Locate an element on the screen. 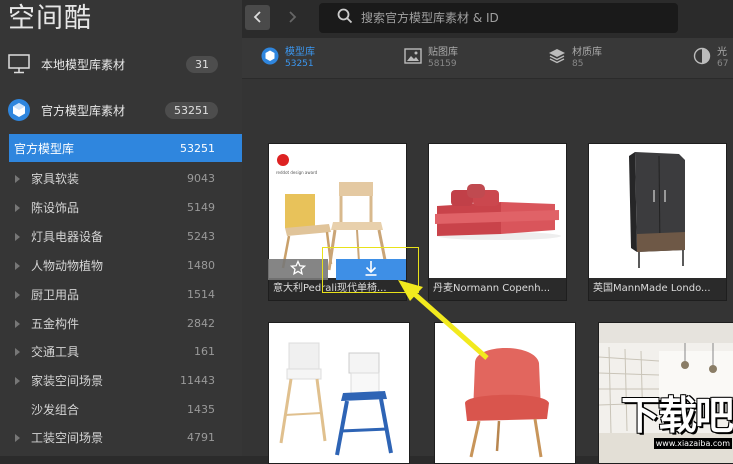 The image size is (733, 464). chevron-right-icon is located at coordinates (292, 17).